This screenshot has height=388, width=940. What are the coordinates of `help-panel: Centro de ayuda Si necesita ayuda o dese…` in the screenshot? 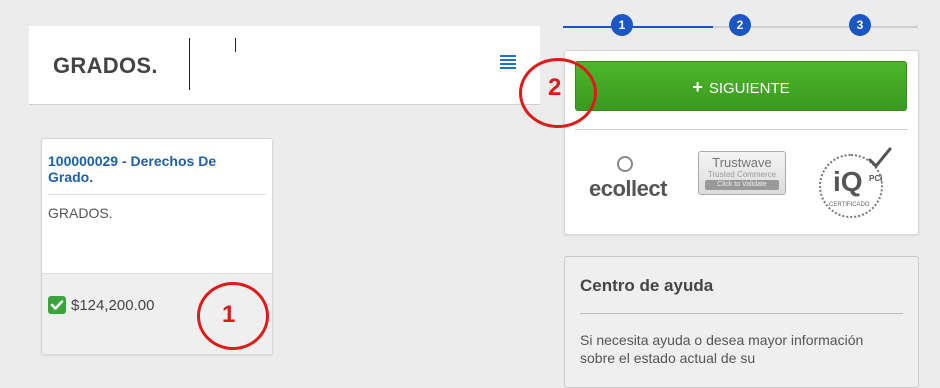 It's located at (741, 322).